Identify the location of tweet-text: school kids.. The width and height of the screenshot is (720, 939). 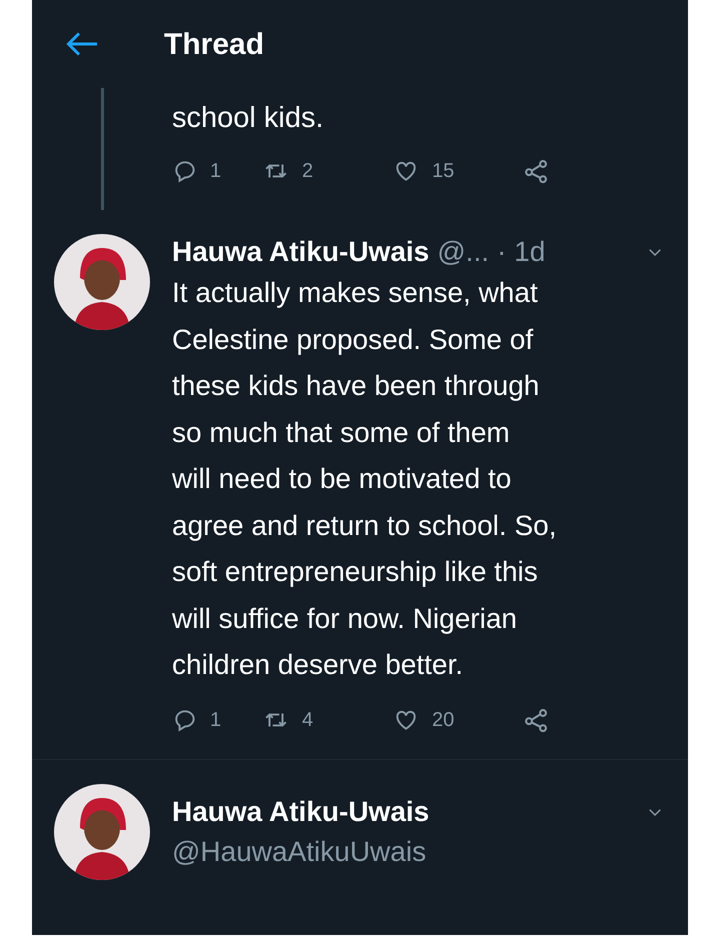
(248, 118).